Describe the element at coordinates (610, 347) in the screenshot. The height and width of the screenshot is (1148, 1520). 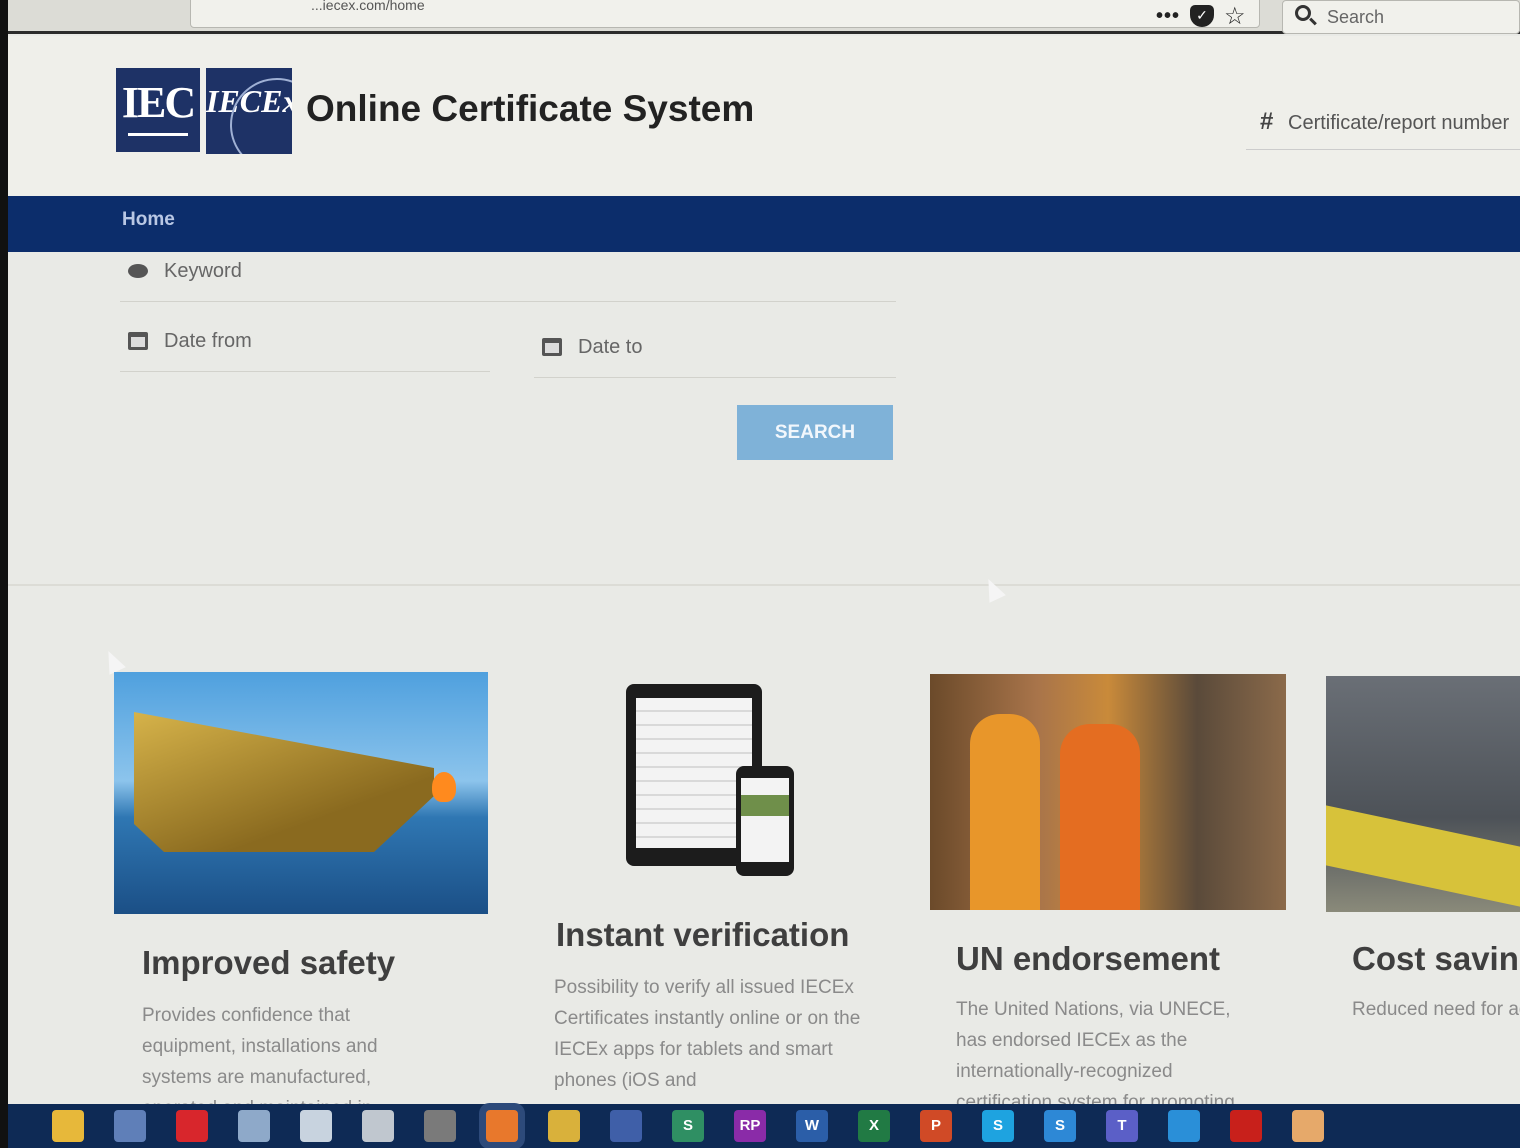
I see `date-to-placeholder: Date to` at that location.